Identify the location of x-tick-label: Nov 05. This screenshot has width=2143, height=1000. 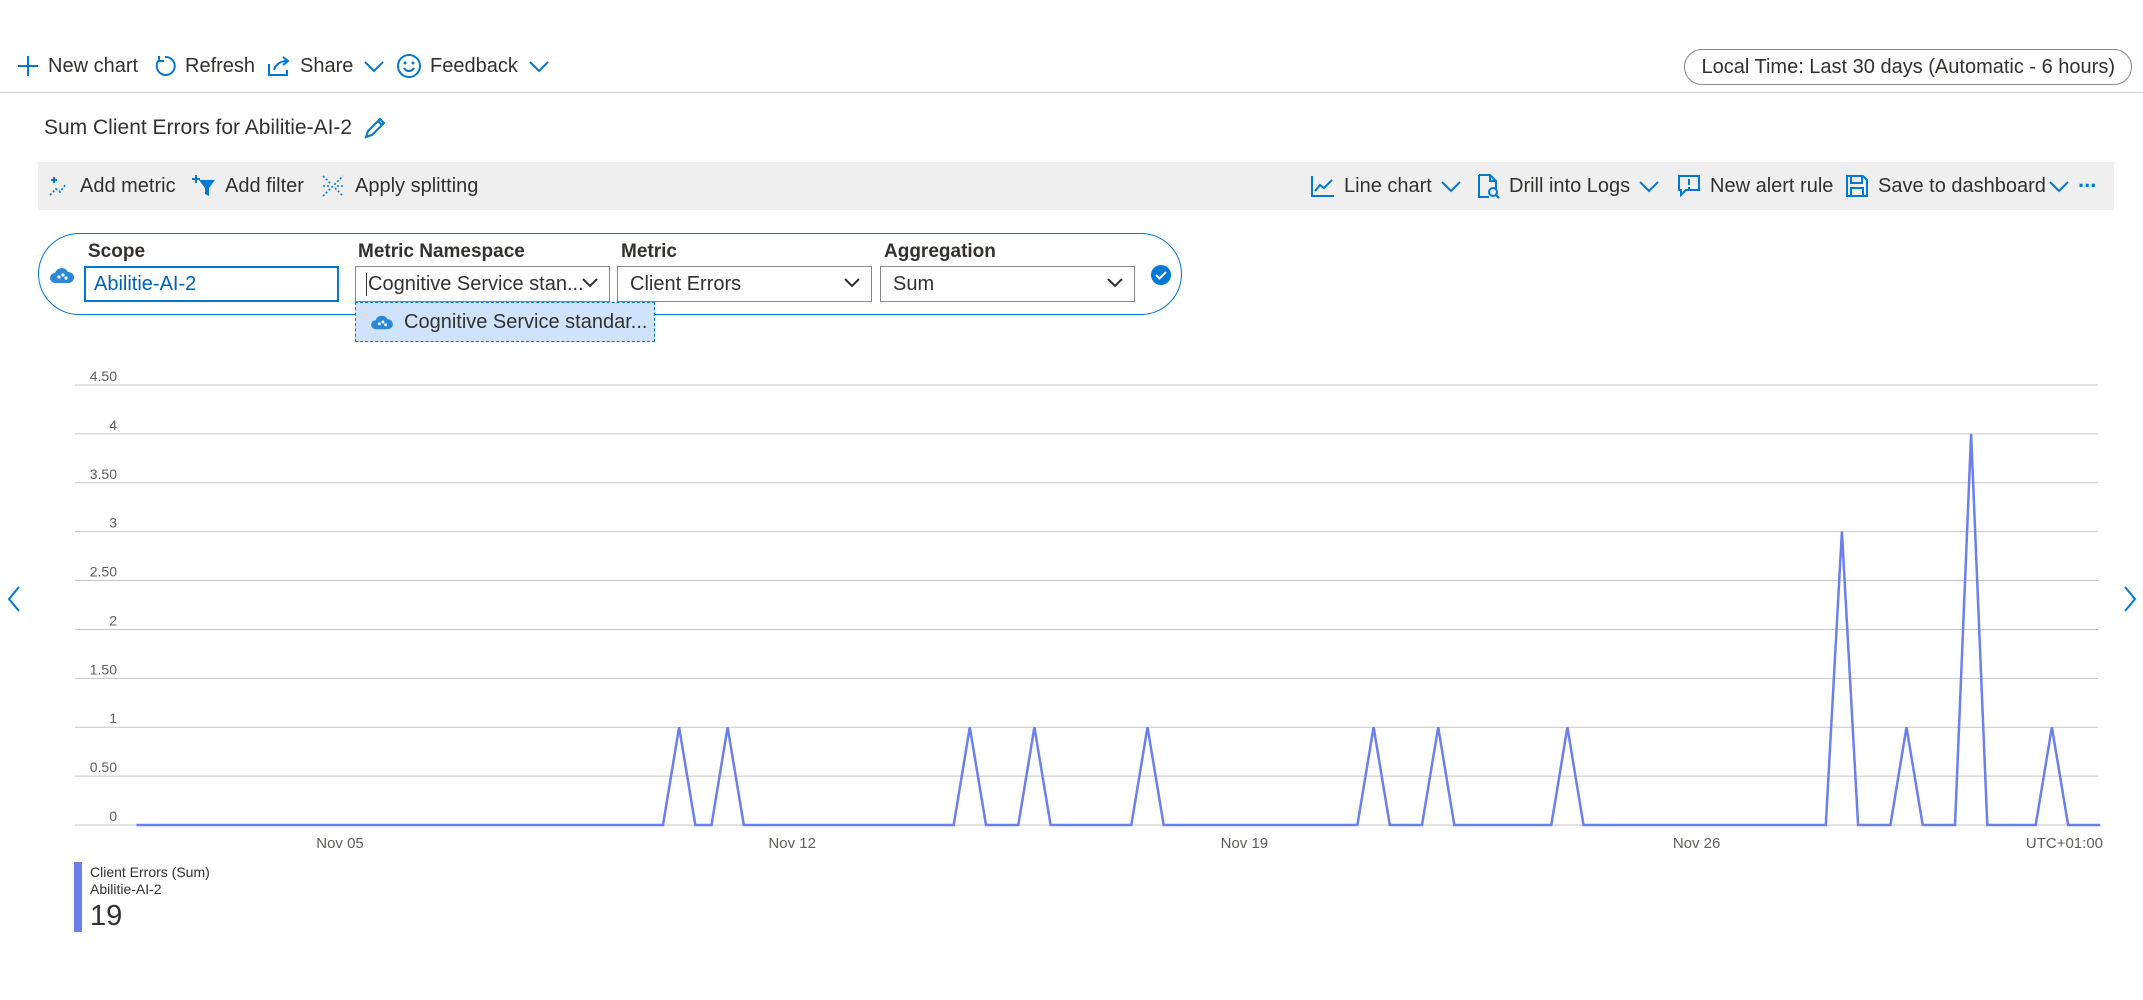
(340, 843).